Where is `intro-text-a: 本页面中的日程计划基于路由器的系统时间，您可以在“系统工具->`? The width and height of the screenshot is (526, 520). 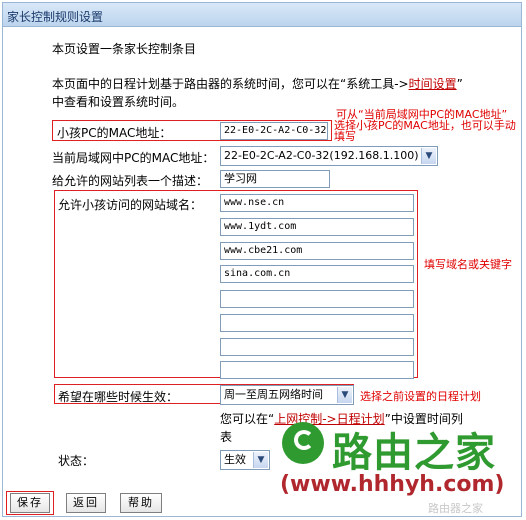 intro-text-a: 本页面中的日程计划基于路由器的系统时间，您可以在“系统工具-> is located at coordinates (230, 84).